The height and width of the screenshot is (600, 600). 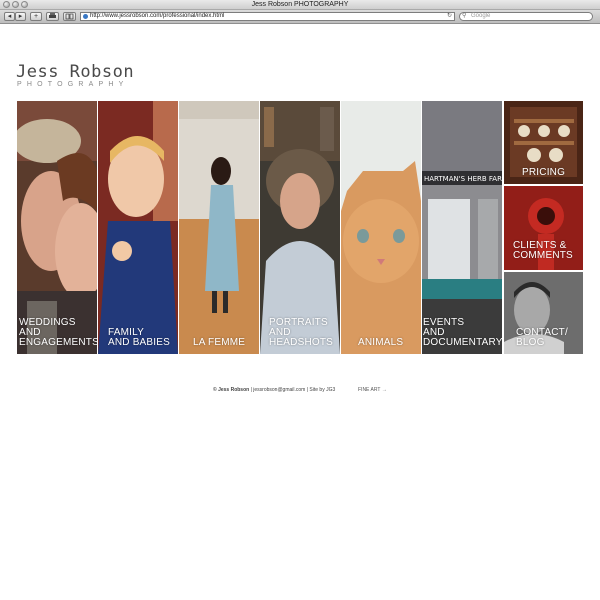 I want to click on tile-pricing: PRICING, so click(x=543, y=142).